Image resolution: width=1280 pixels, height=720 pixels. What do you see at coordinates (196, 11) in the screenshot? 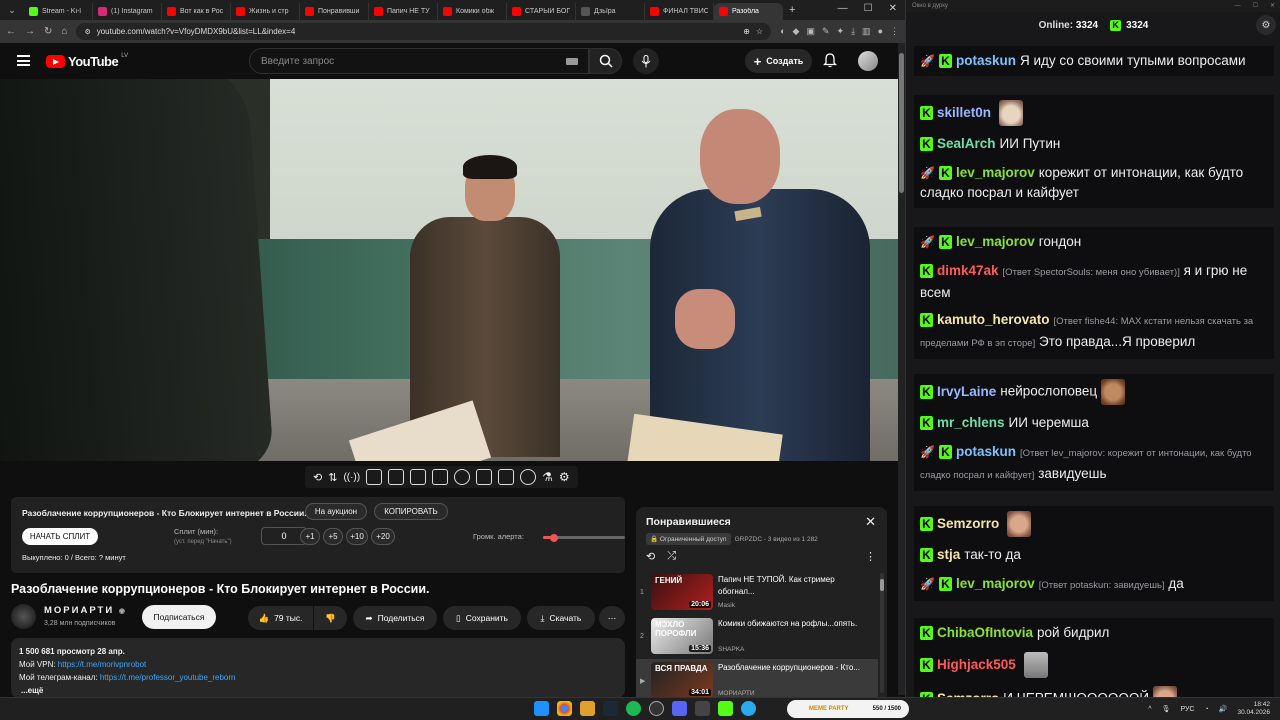
I see `browser-tab: Вот как в Рос` at bounding box center [196, 11].